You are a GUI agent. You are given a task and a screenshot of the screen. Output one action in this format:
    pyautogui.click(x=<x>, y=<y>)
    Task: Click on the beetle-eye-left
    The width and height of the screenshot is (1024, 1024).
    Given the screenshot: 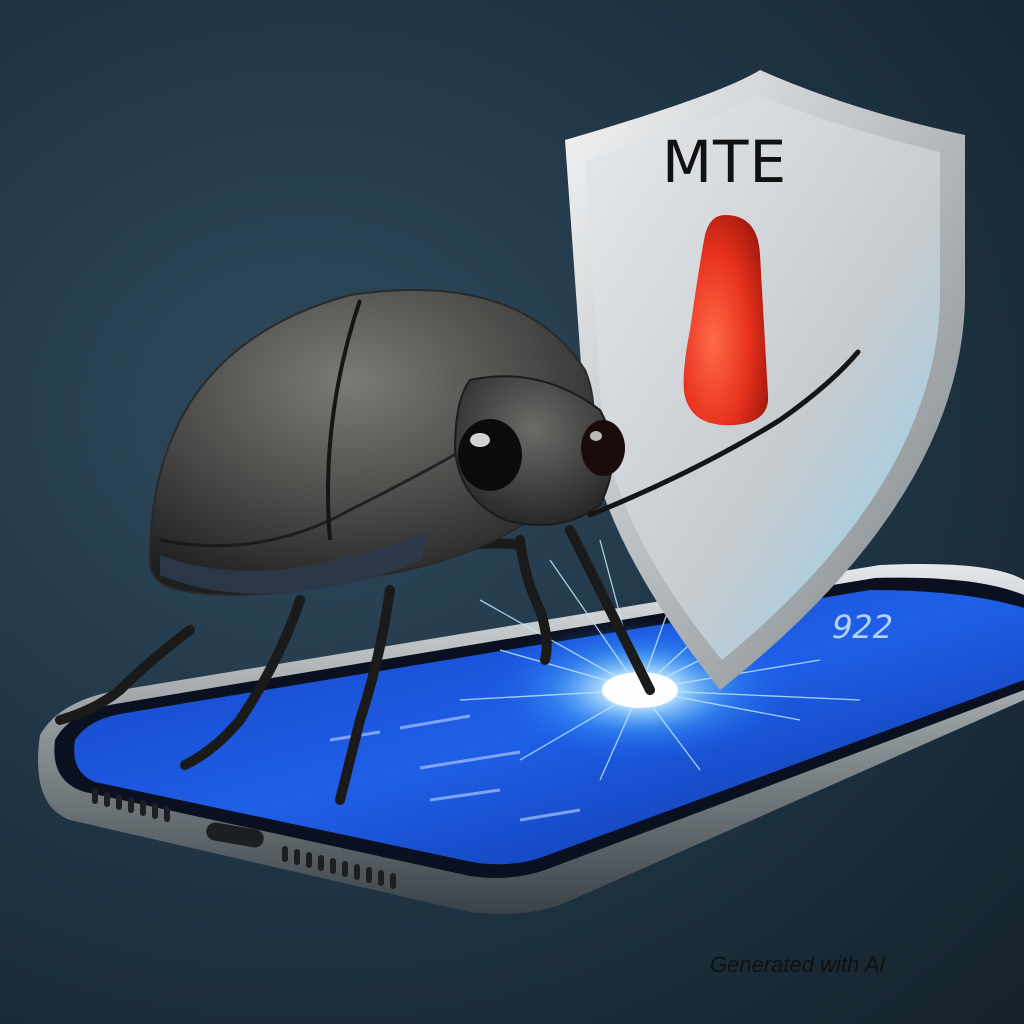 What is the action you would take?
    pyautogui.click(x=490, y=455)
    